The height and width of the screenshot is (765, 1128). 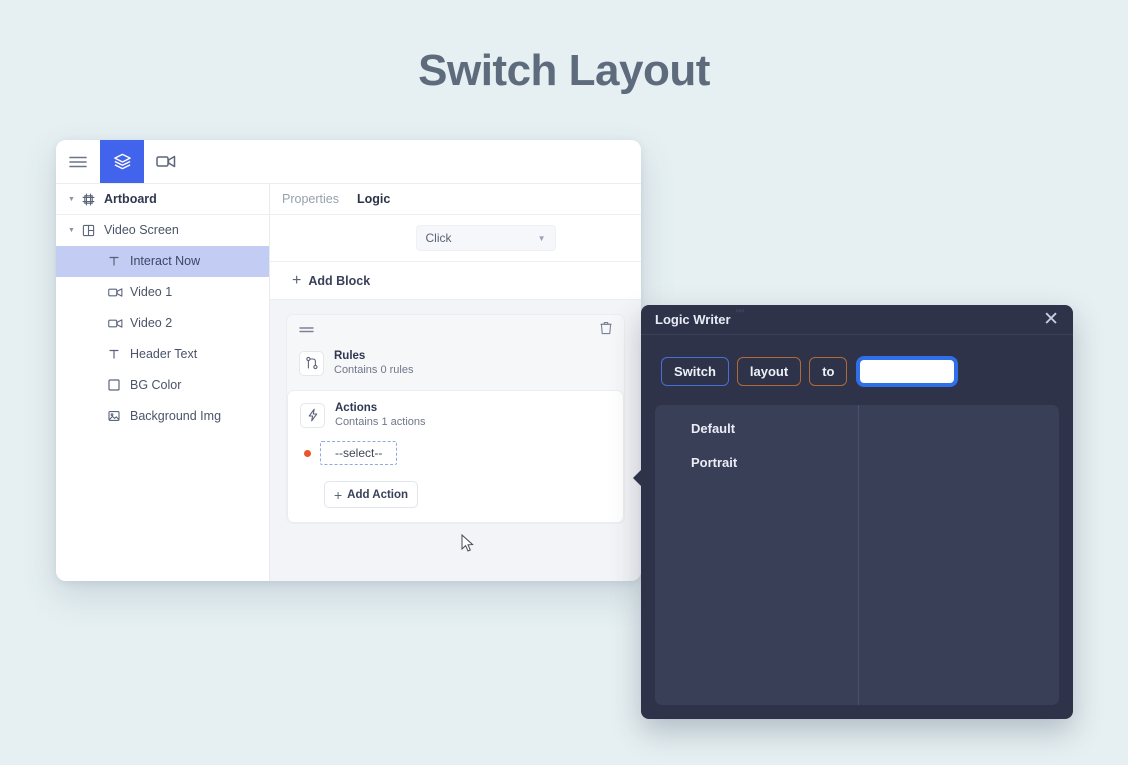 I want to click on action-status-dot, so click(x=307, y=453).